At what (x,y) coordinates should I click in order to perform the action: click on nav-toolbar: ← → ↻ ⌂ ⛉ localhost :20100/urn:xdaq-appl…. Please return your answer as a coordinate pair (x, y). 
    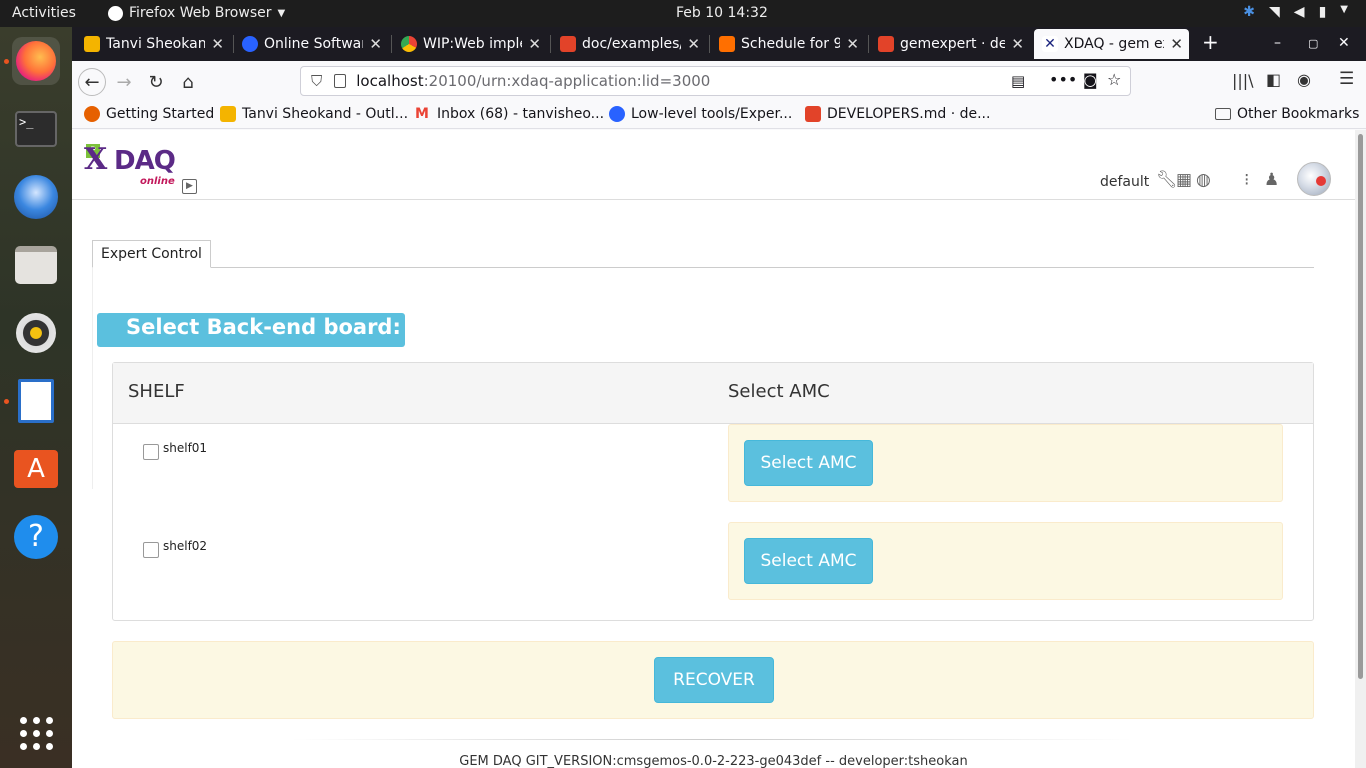
    Looking at the image, I should click on (719, 81).